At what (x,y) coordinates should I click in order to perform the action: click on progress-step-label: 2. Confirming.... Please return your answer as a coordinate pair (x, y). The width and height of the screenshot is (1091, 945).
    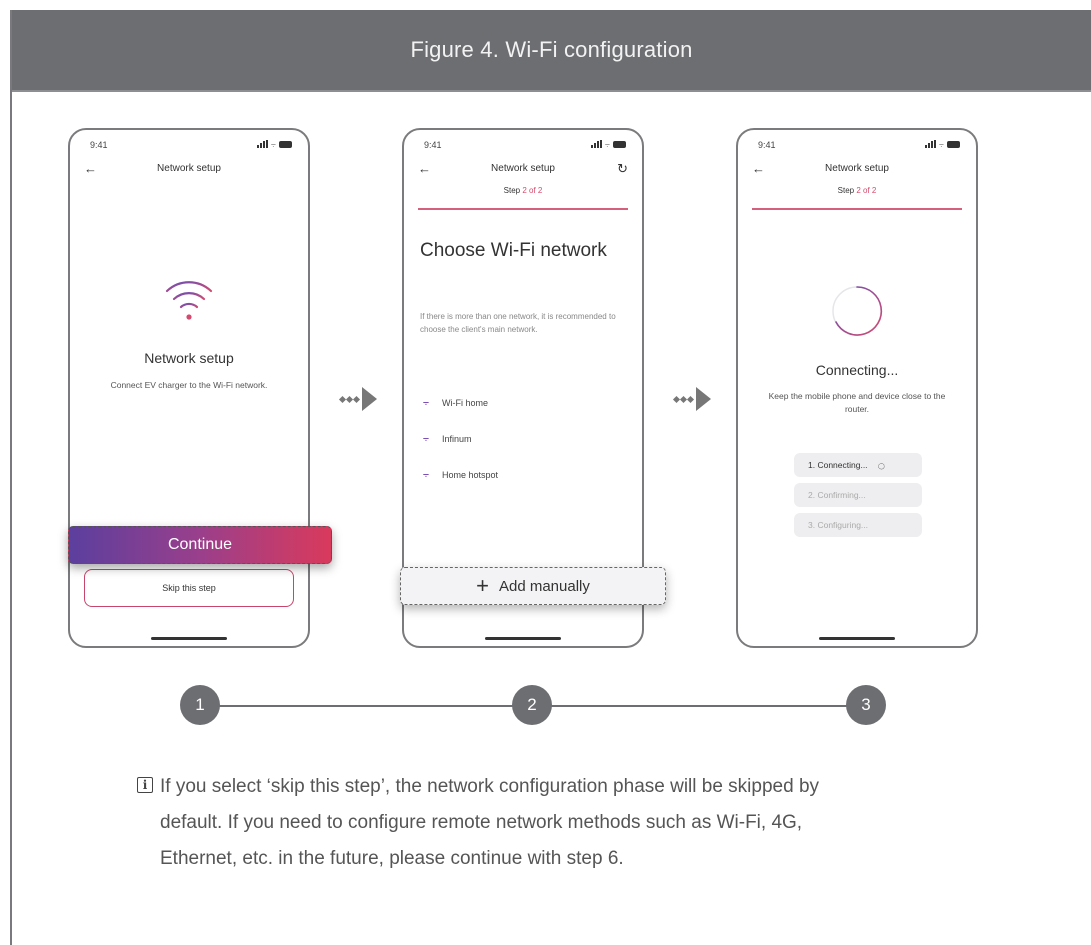
    Looking at the image, I should click on (837, 495).